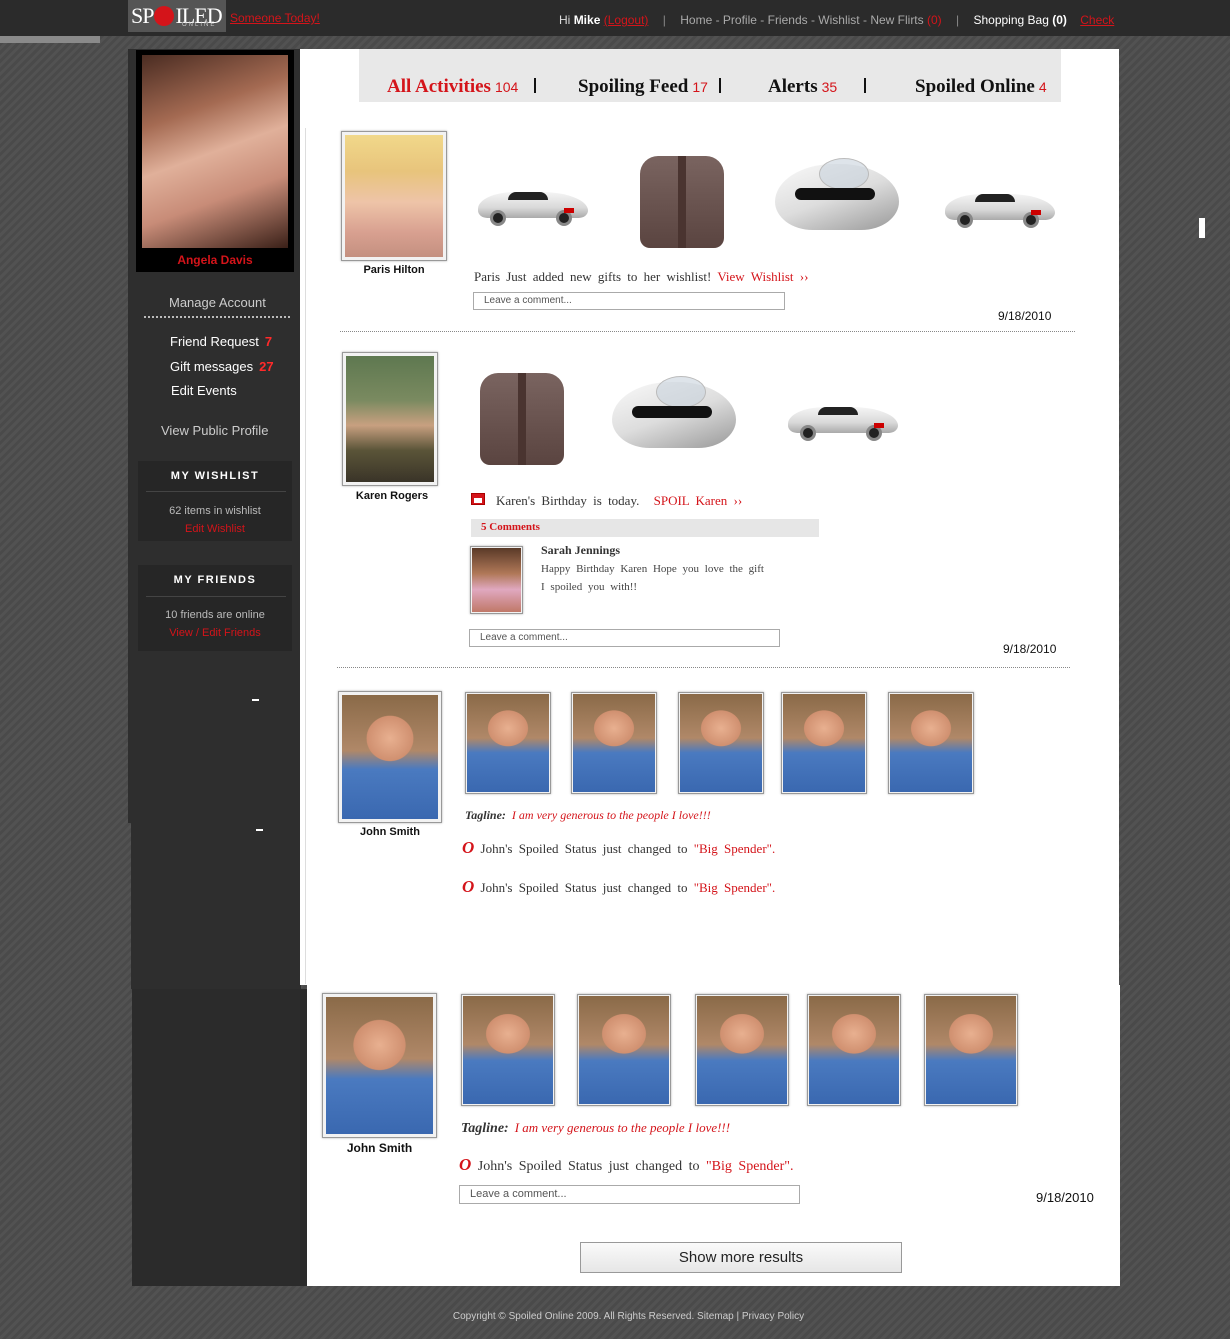  Describe the element at coordinates (715, 1316) in the screenshot. I see `sitemap-link: Sitemap` at that location.